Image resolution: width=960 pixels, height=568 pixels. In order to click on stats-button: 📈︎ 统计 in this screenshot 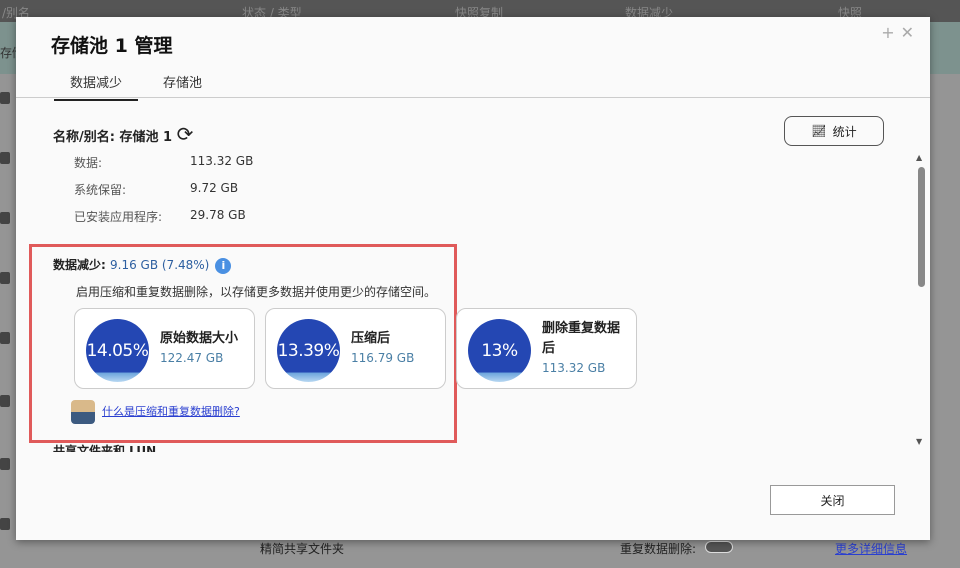, I will do `click(834, 131)`.